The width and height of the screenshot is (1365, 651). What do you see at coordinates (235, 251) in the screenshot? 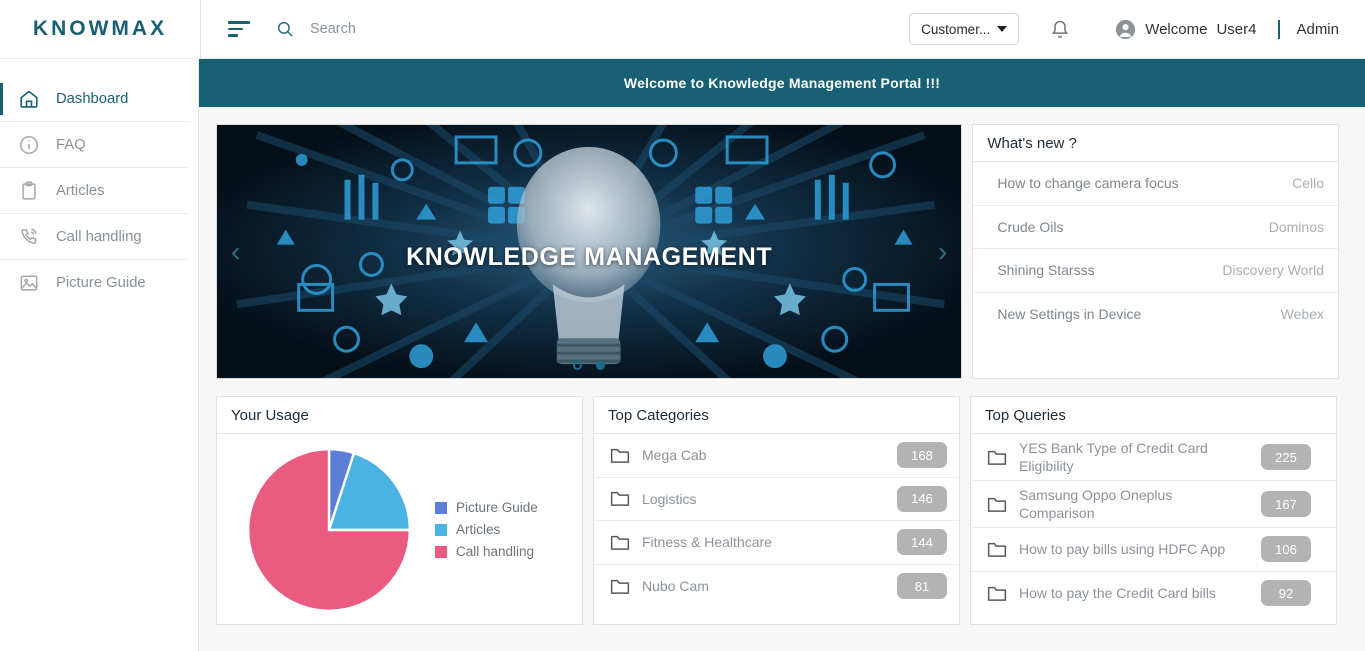
I see `carousel-prev-arrow: ‹` at bounding box center [235, 251].